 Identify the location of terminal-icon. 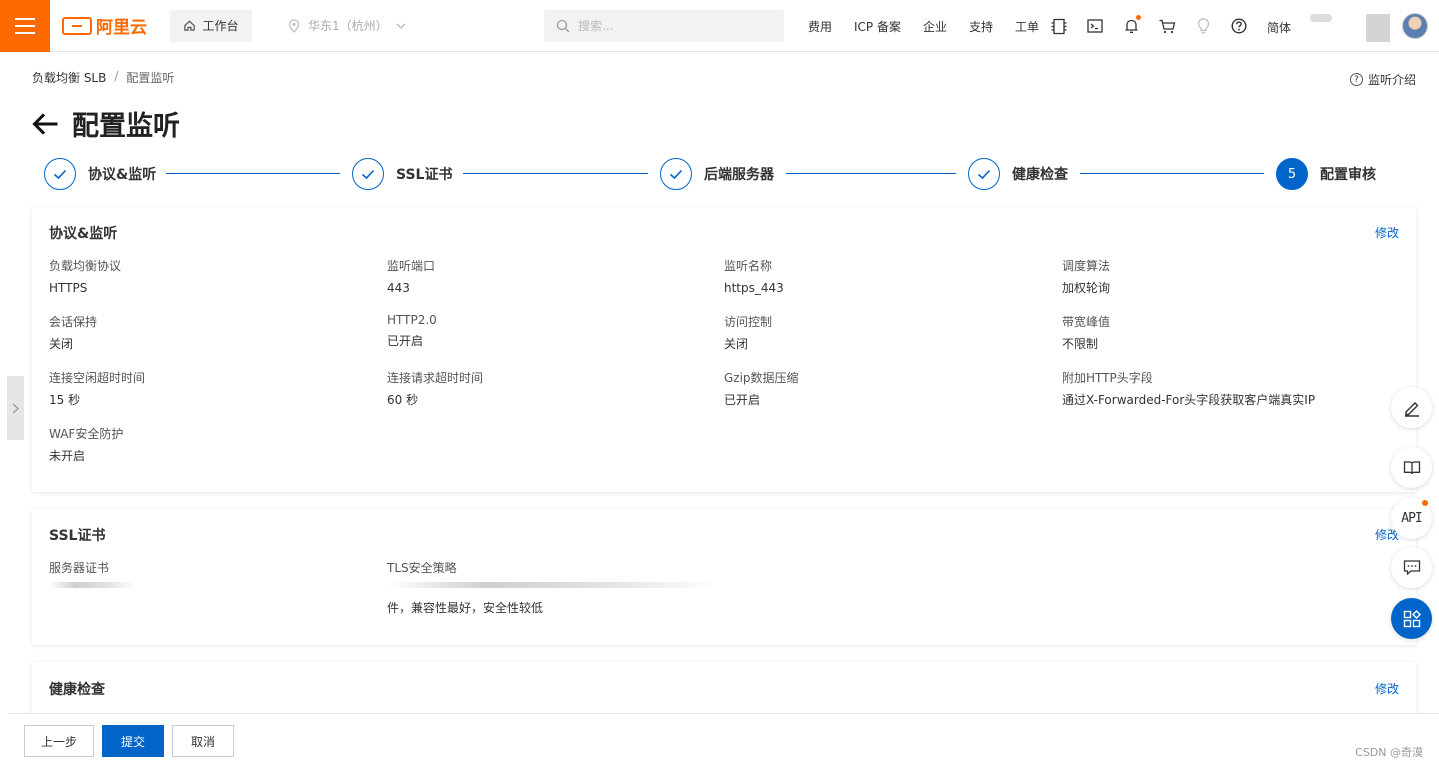
(1095, 26).